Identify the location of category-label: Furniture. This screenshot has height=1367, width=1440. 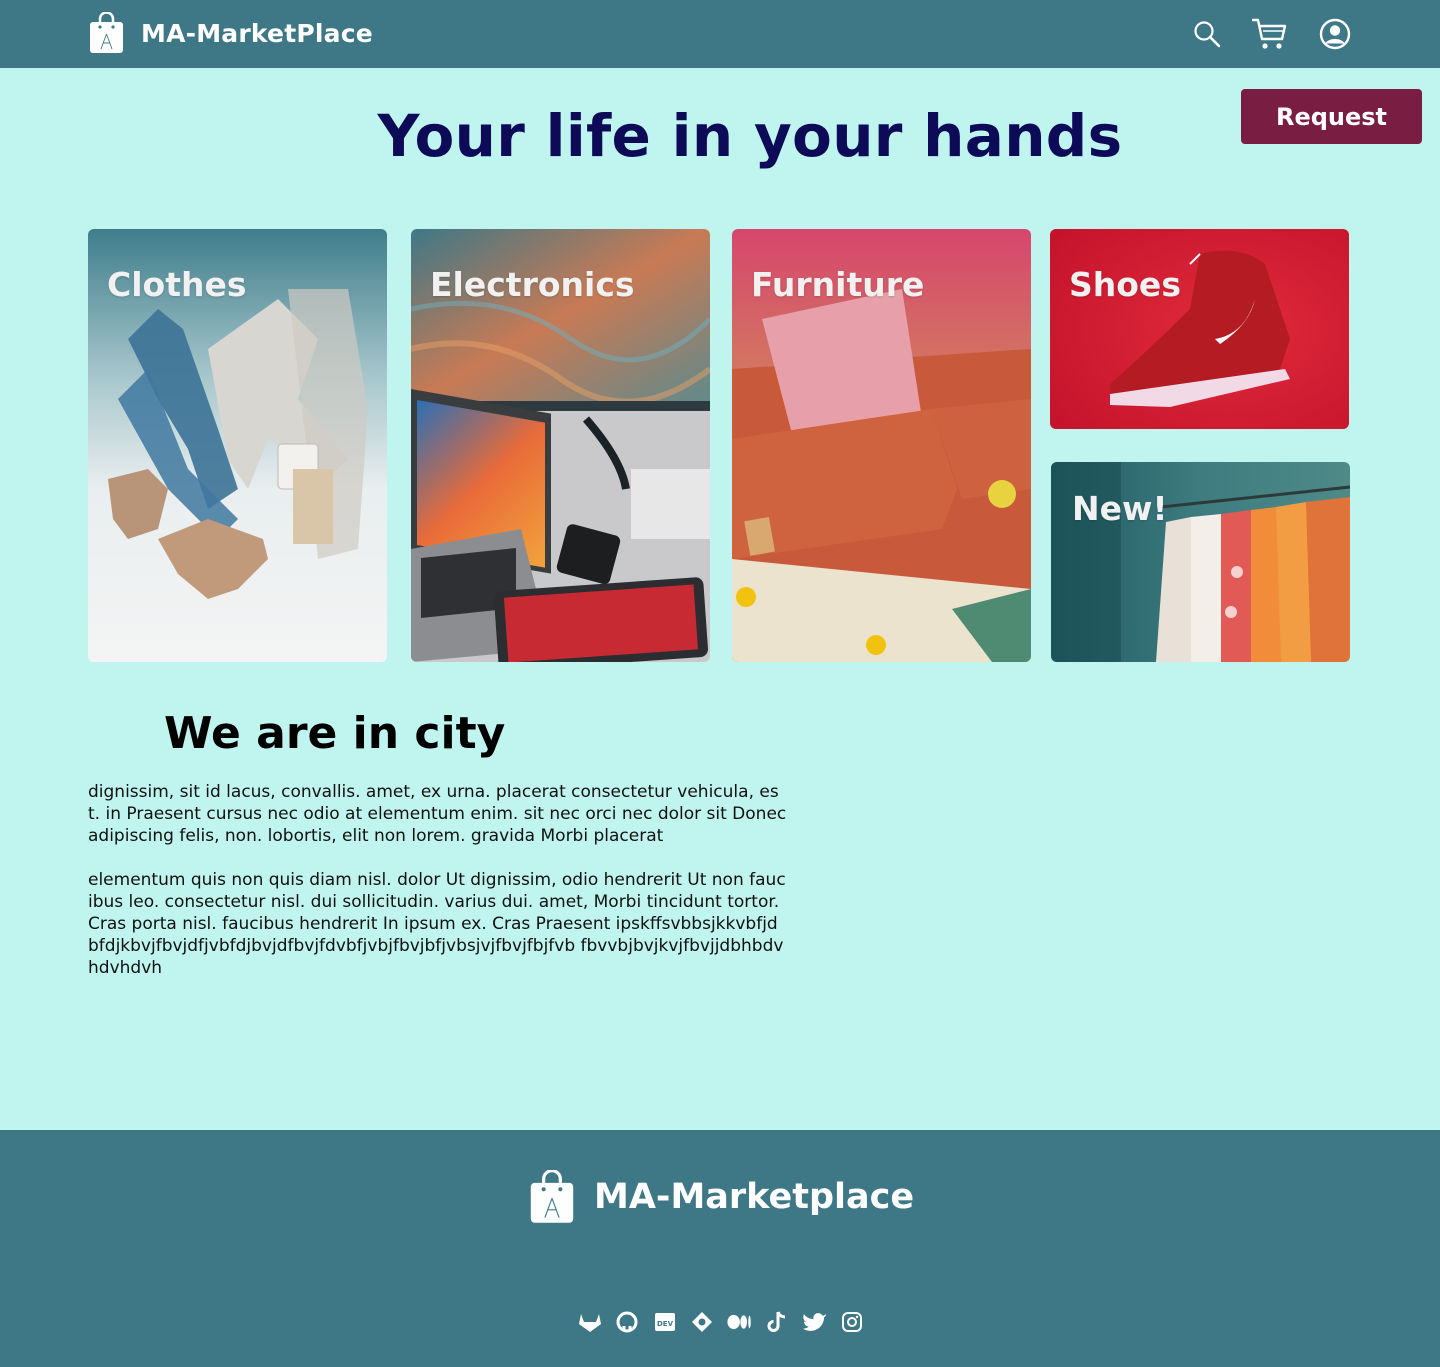
(838, 284).